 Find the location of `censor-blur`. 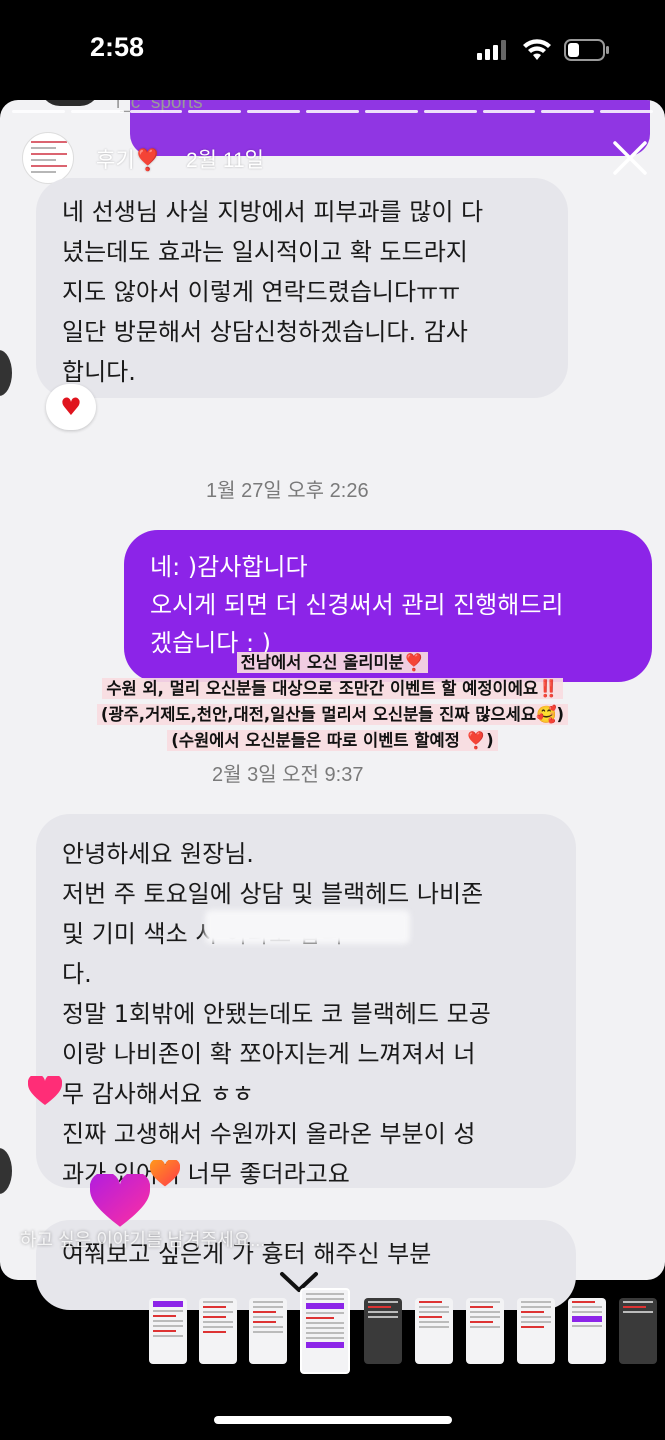

censor-blur is located at coordinates (307, 927).